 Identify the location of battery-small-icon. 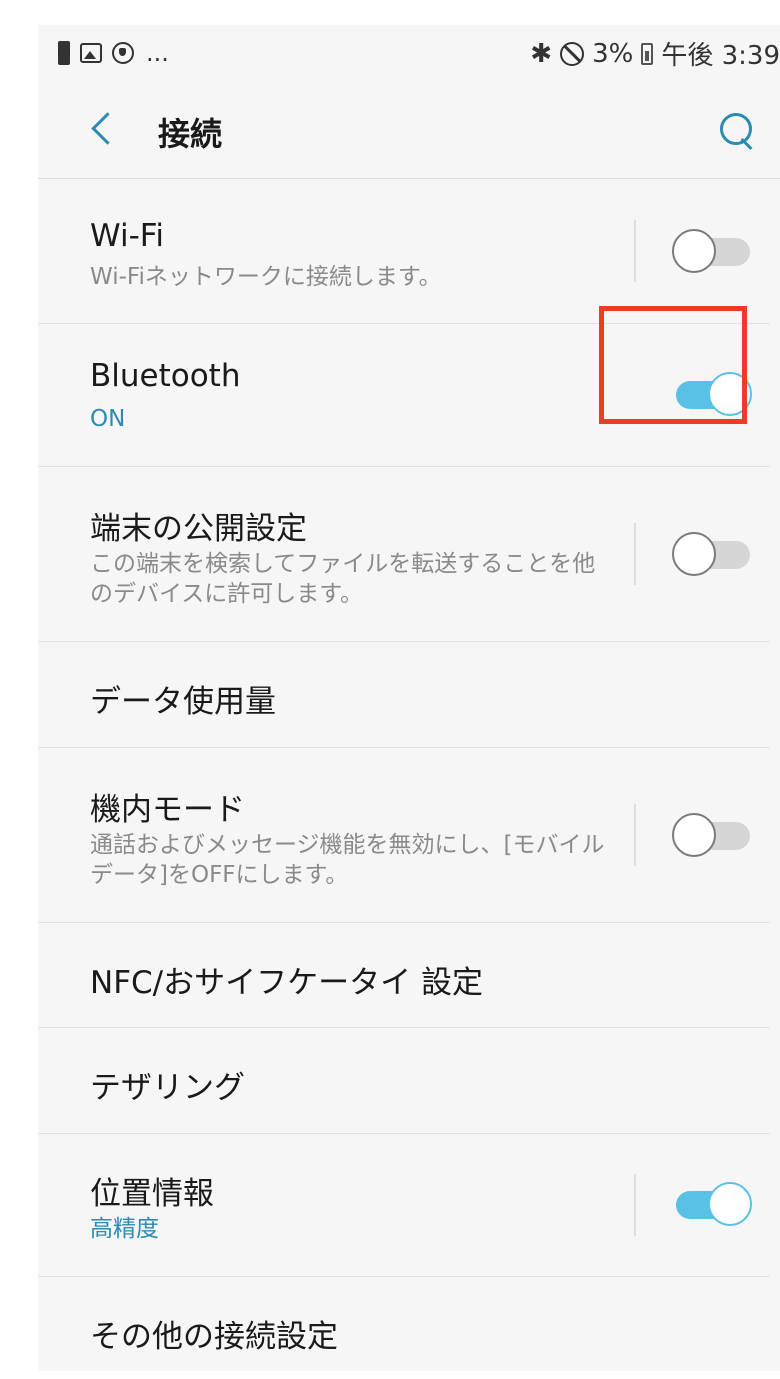
(64, 53).